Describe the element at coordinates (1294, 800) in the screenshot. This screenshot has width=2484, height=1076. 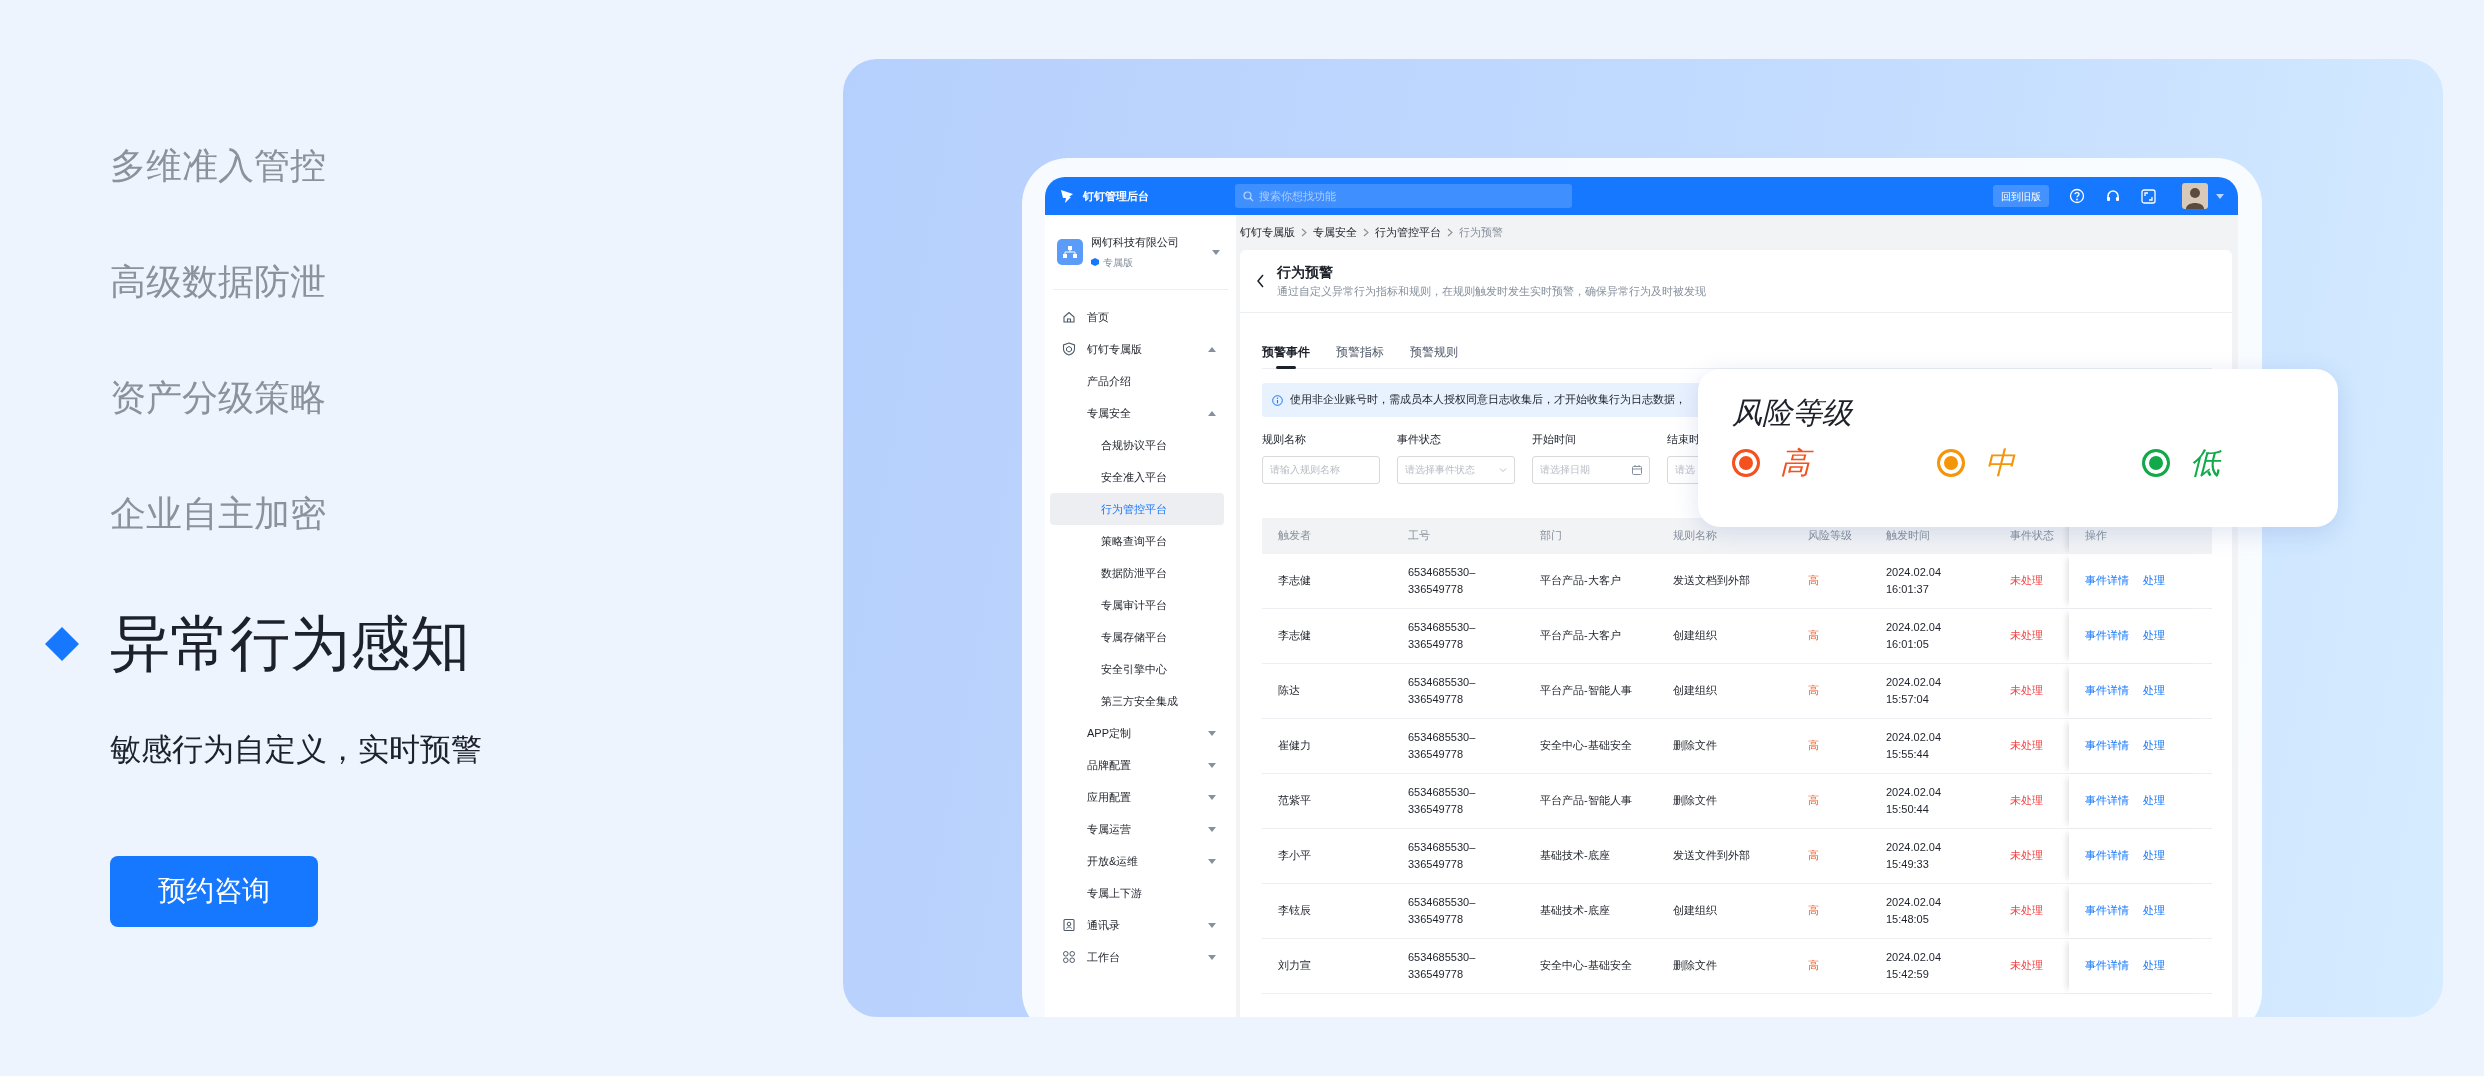
I see `table-cell-text: 范紫平` at that location.